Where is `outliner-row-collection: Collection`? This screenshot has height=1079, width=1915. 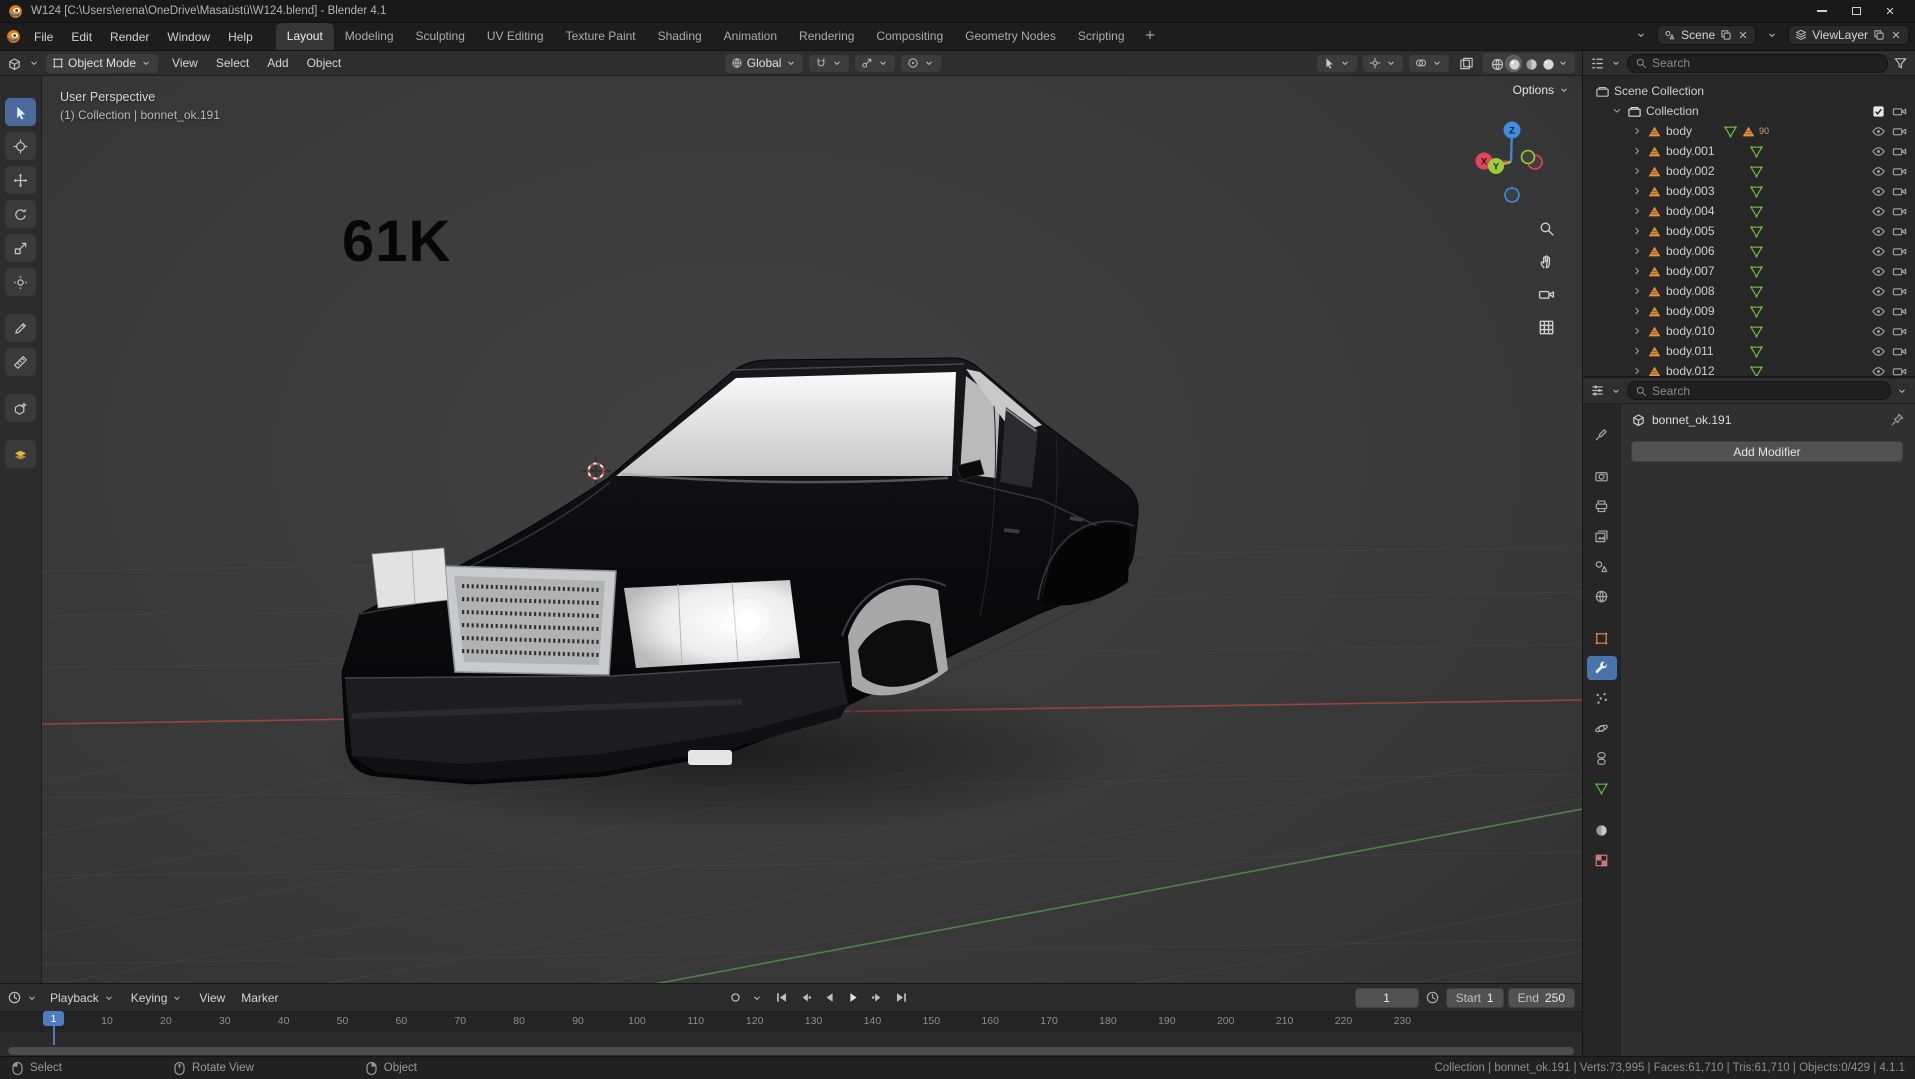 outliner-row-collection: Collection is located at coordinates (1749, 111).